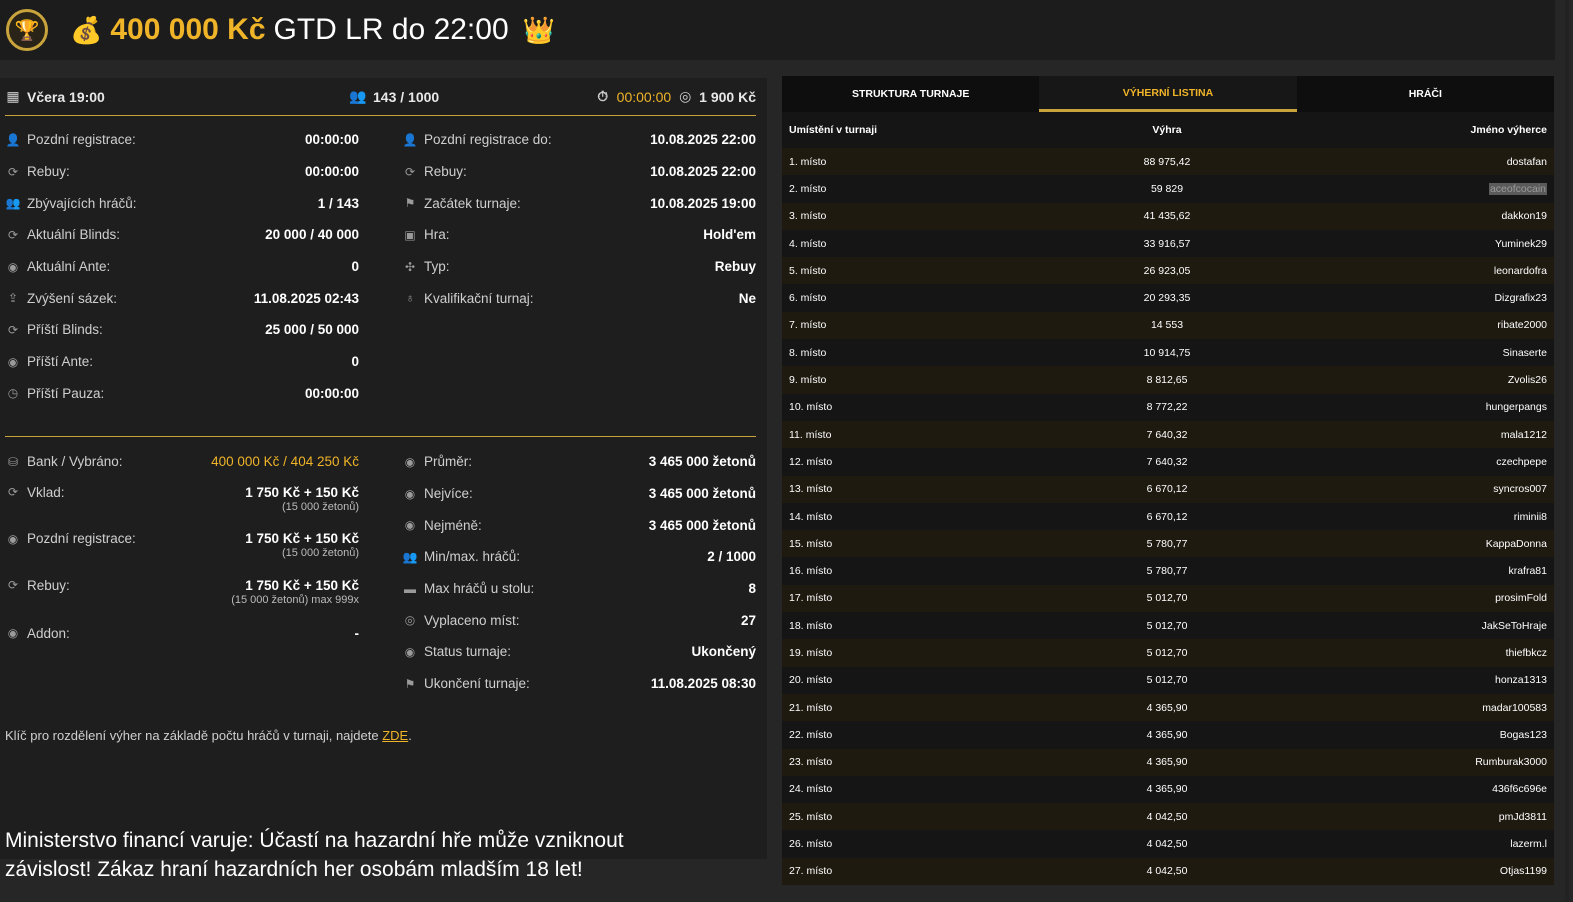  Describe the element at coordinates (1168, 762) in the screenshot. I see `table-row: 23. místo 4 365,90 Rumburak3000` at that location.